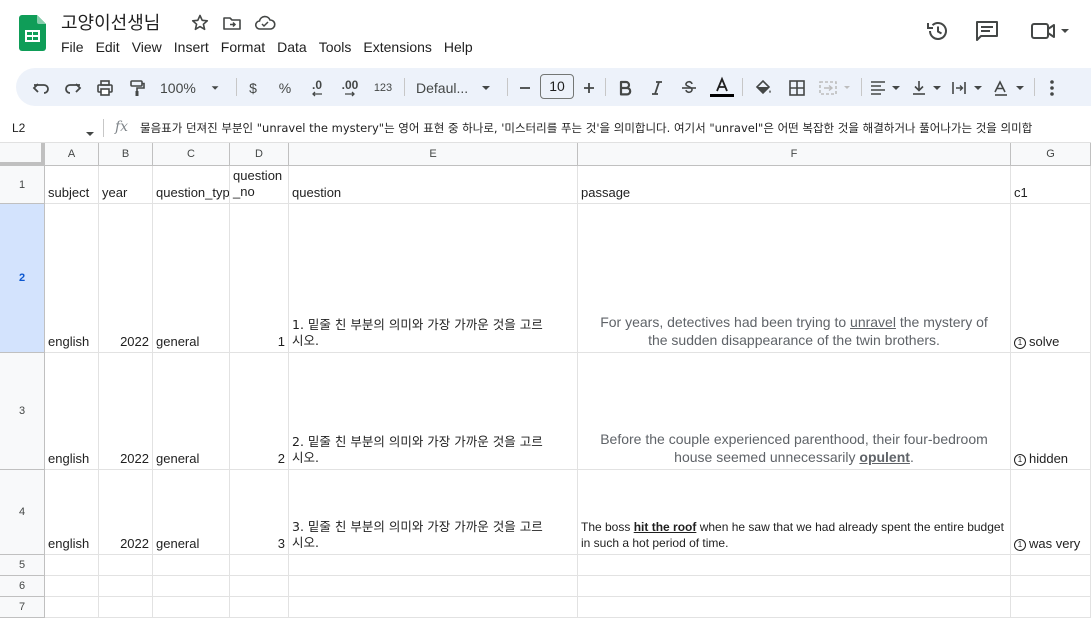 The image size is (1091, 618). What do you see at coordinates (794, 185) in the screenshot?
I see `cell-f1: passage` at bounding box center [794, 185].